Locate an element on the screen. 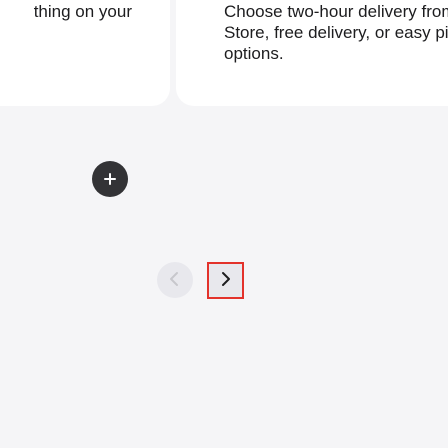  more-info-button is located at coordinates (110, 179).